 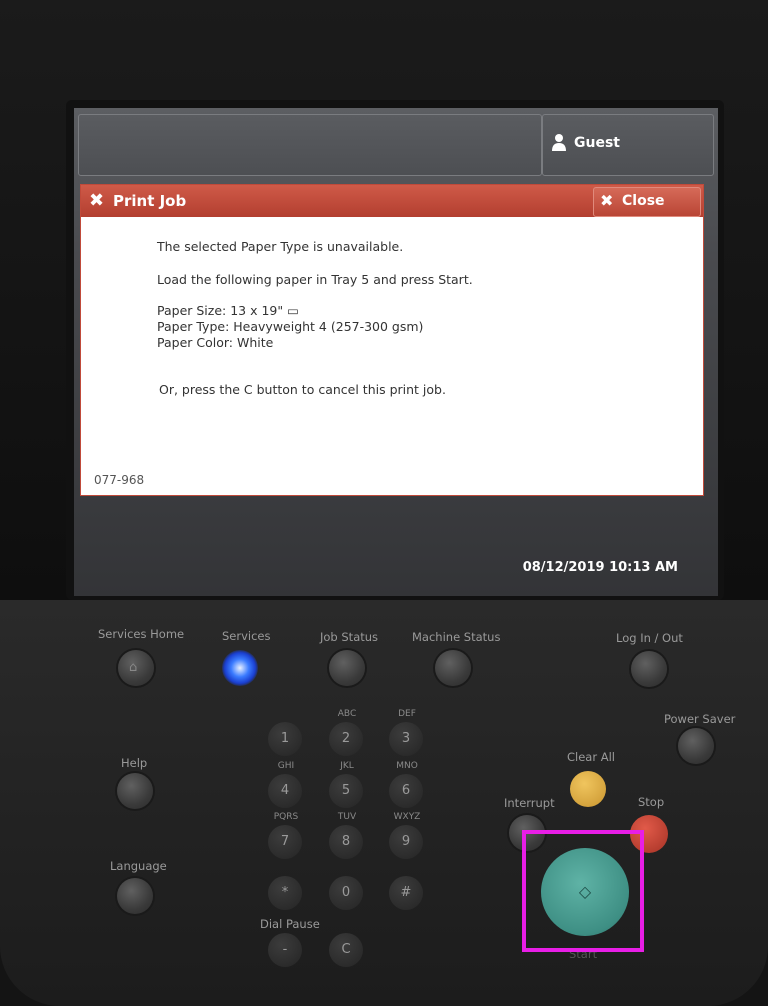 I want to click on services-home-button: ⌂, so click(x=136, y=668).